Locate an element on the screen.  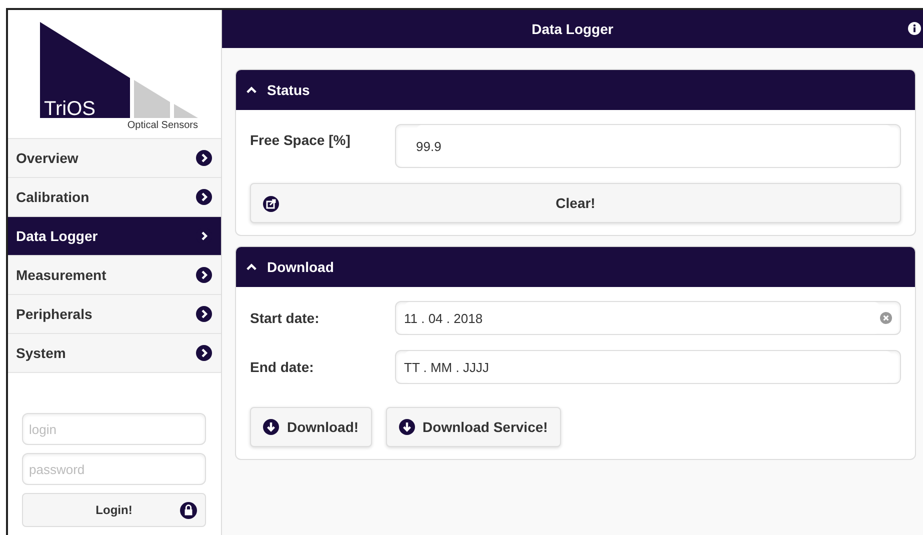
export-icon is located at coordinates (271, 204).